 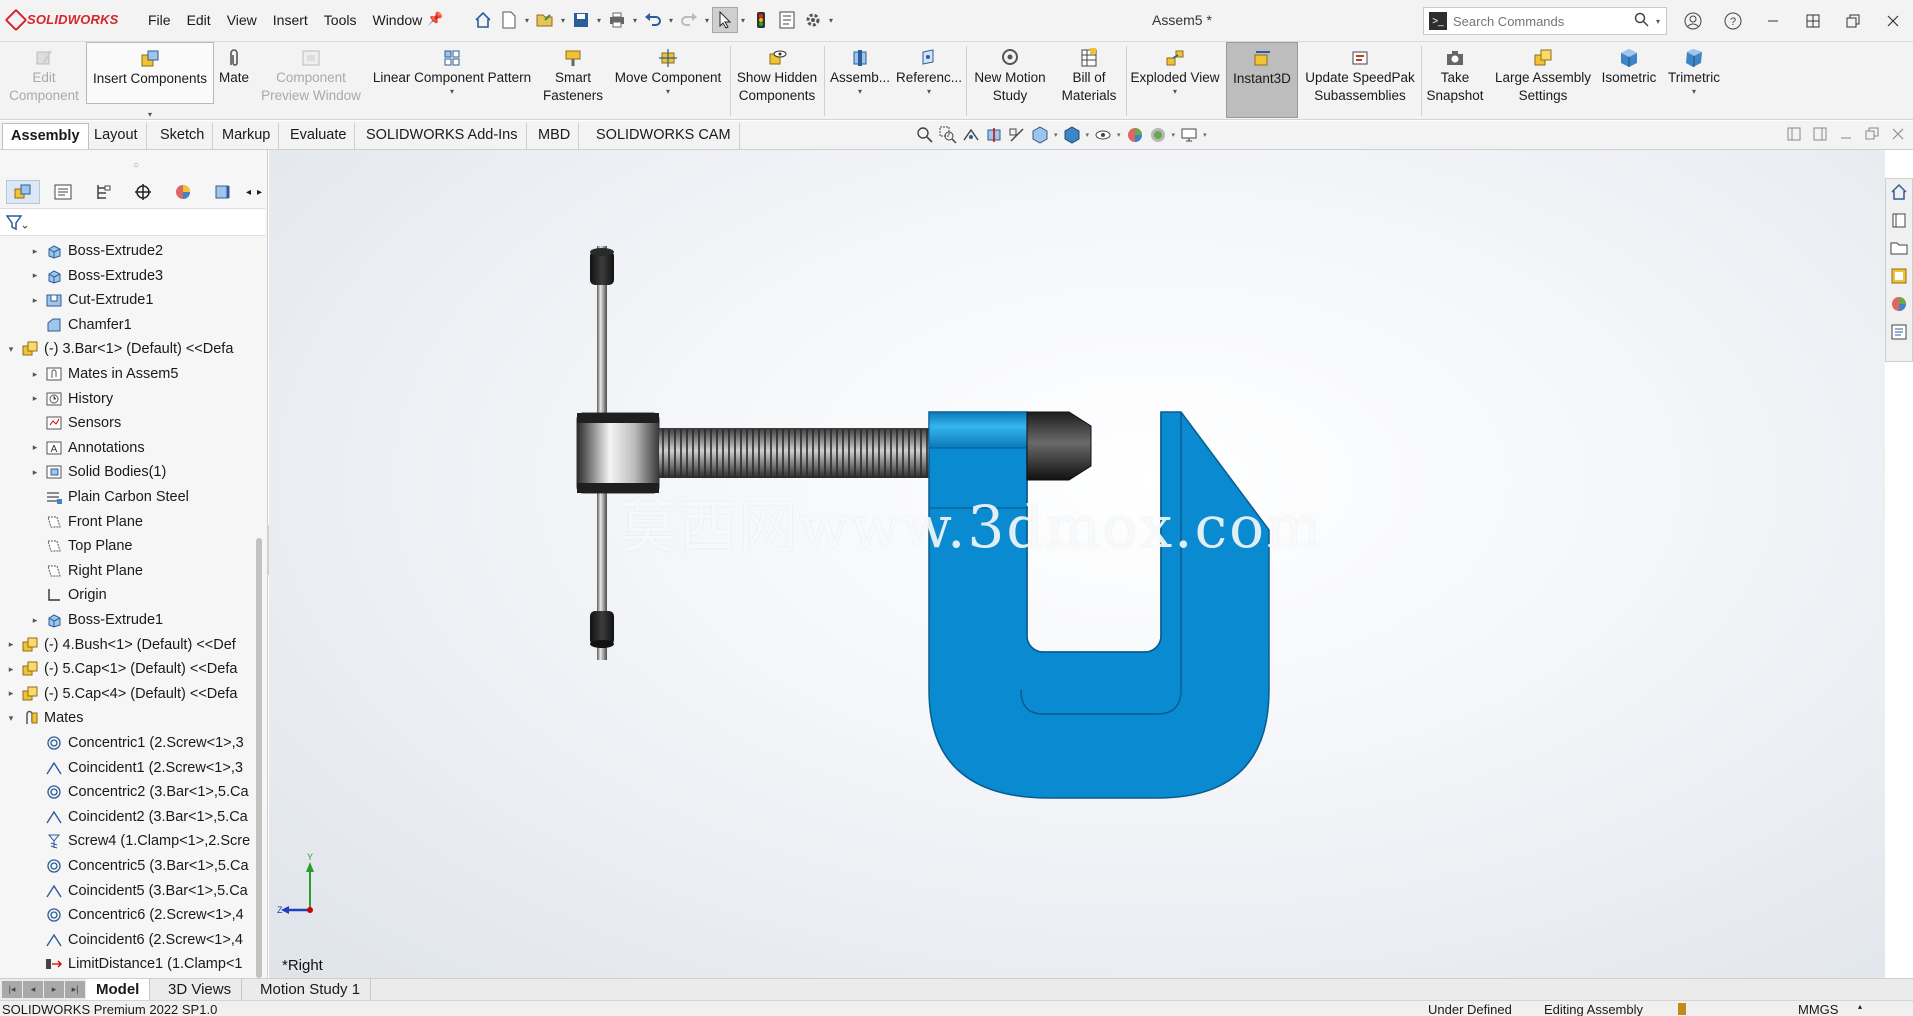 I want to click on component-preview-window-button: Component Preview Window, so click(x=311, y=80).